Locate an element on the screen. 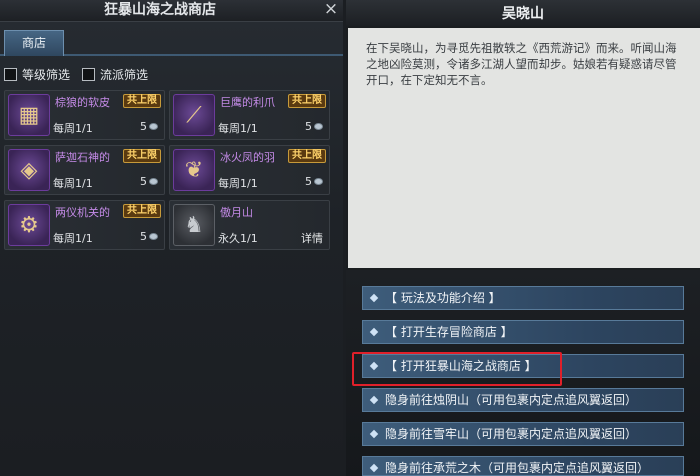  details-link: 详情 is located at coordinates (312, 238).